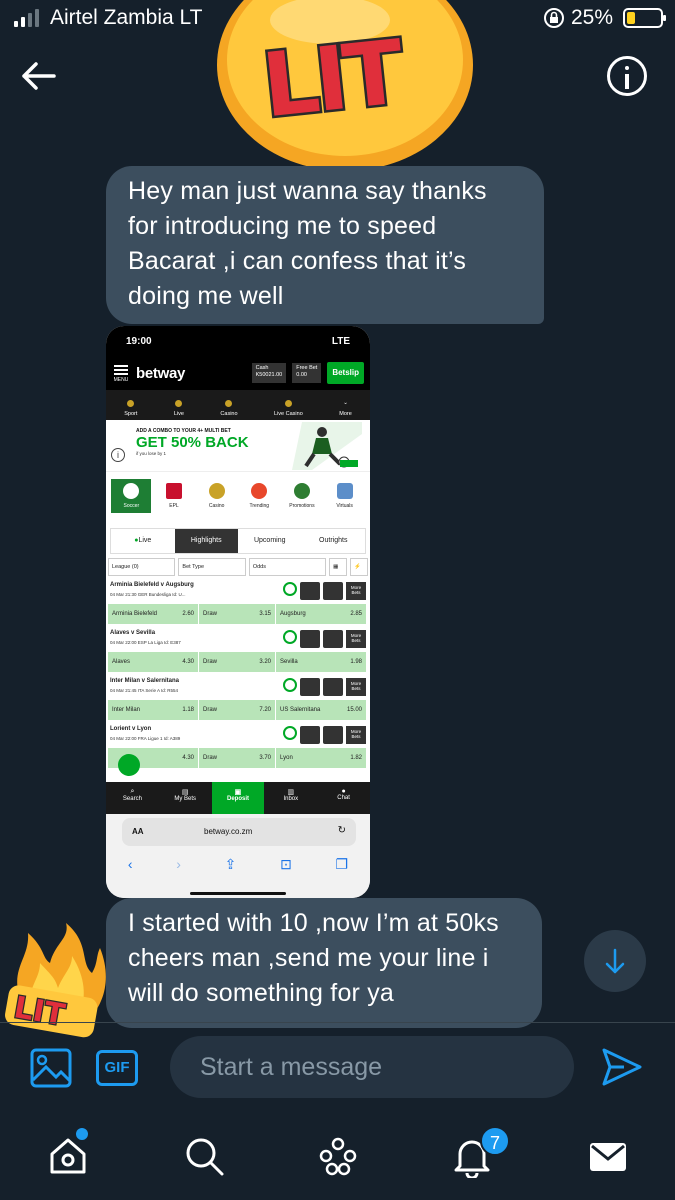 This screenshot has height=1200, width=675. What do you see at coordinates (142, 567) in the screenshot?
I see `filter-league: League (0)` at bounding box center [142, 567].